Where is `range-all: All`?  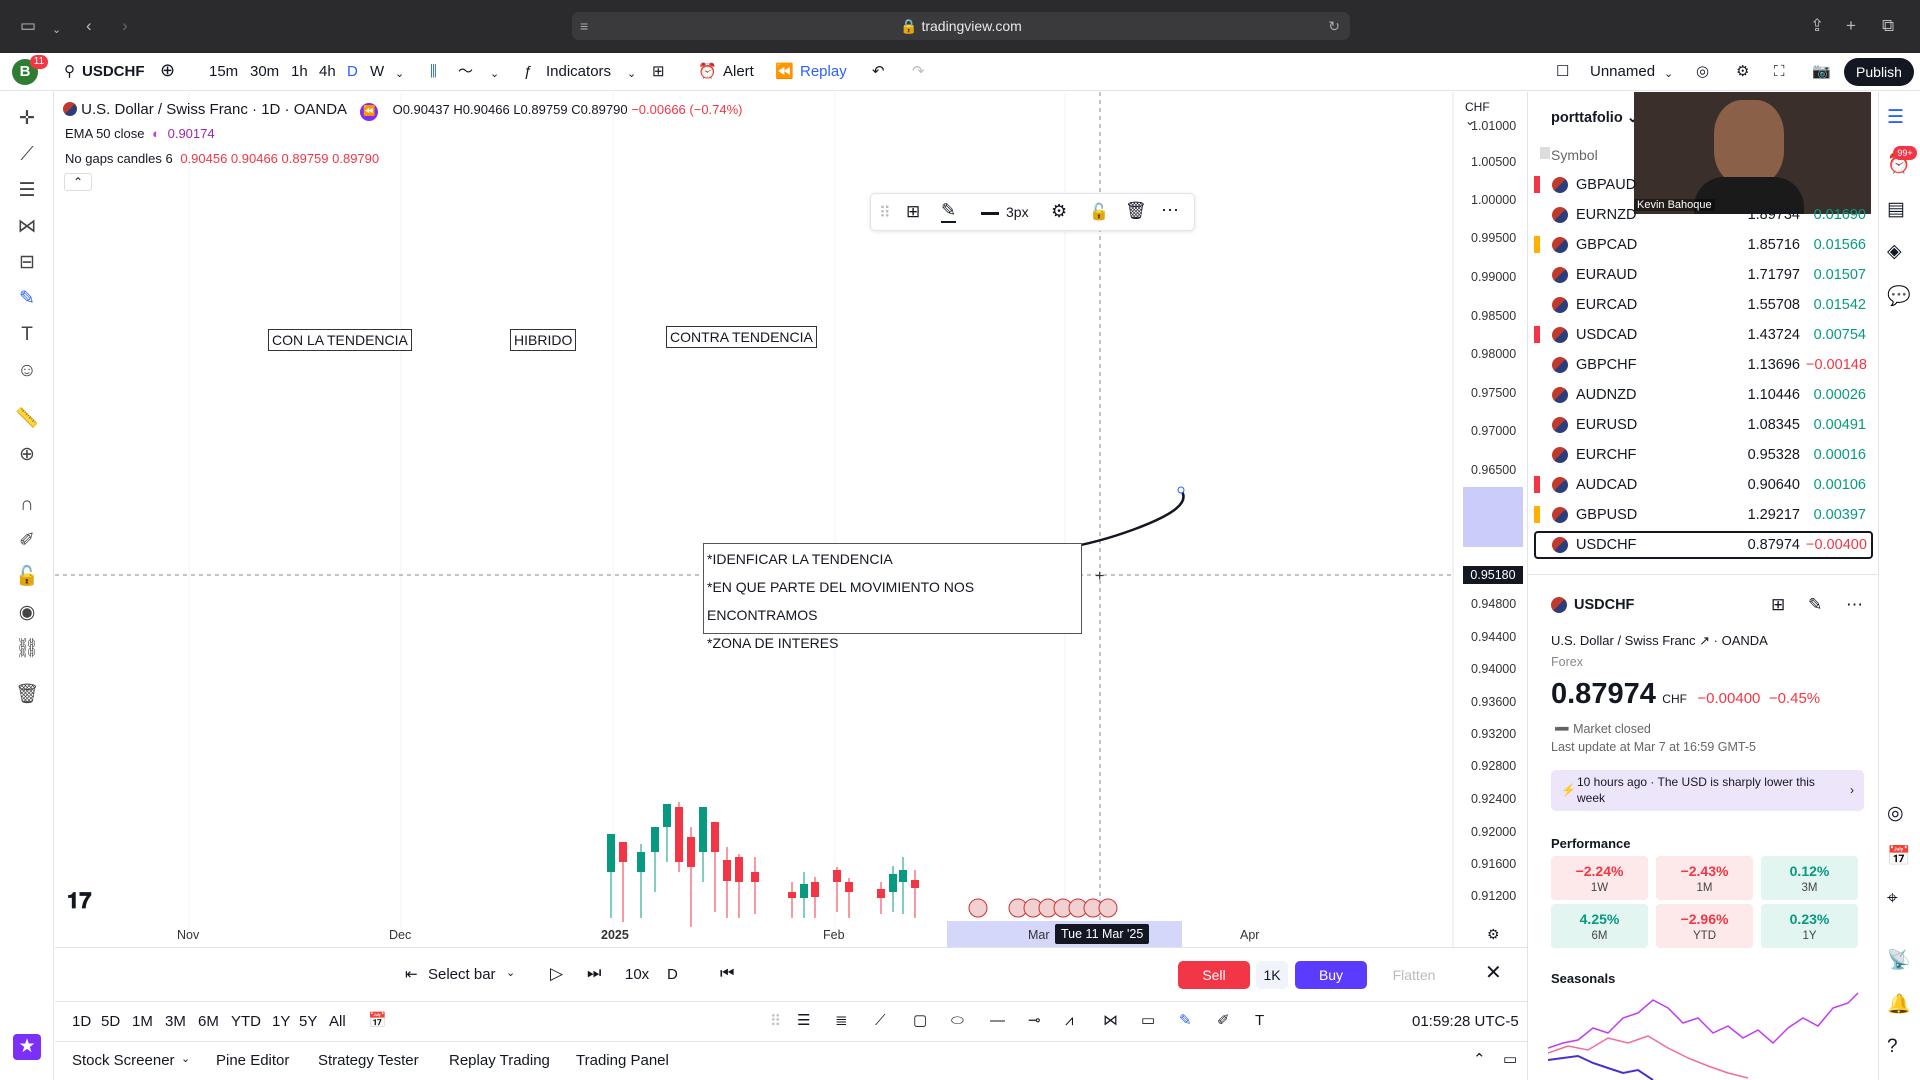 range-all: All is located at coordinates (337, 1022).